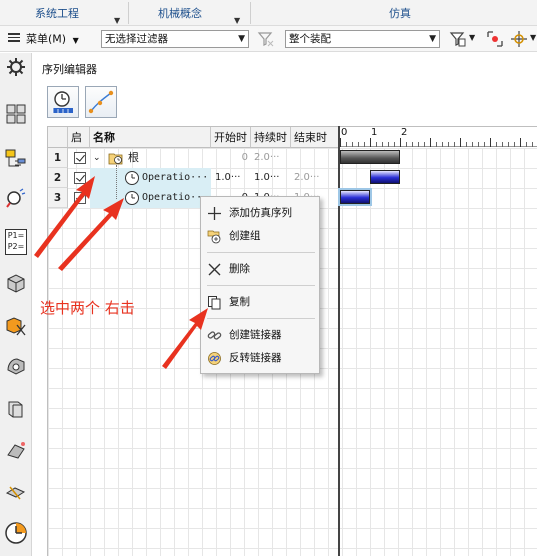  What do you see at coordinates (260, 269) in the screenshot?
I see `menu-item-delete: 删除` at bounding box center [260, 269].